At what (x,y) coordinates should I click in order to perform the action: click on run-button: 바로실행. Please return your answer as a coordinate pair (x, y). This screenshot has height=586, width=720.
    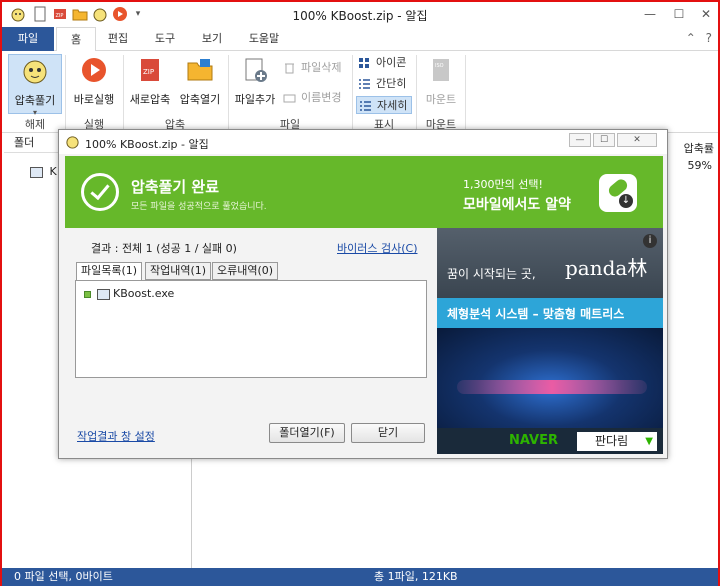
    Looking at the image, I should click on (94, 81).